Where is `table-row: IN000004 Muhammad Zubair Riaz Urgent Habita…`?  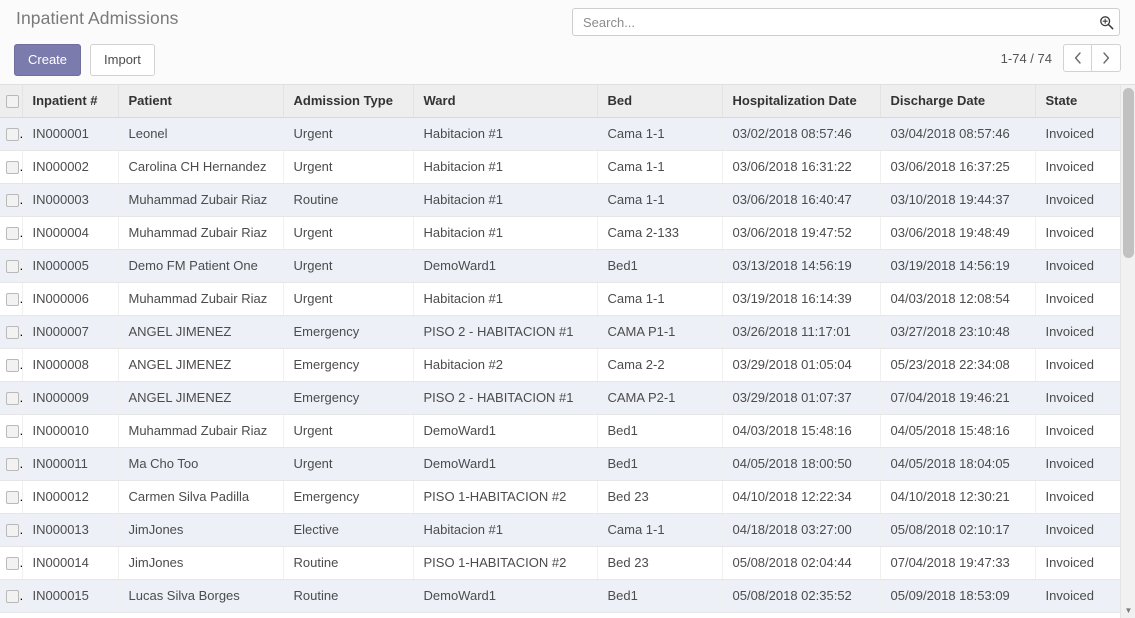 table-row: IN000004 Muhammad Zubair Riaz Urgent Habita… is located at coordinates (560, 233).